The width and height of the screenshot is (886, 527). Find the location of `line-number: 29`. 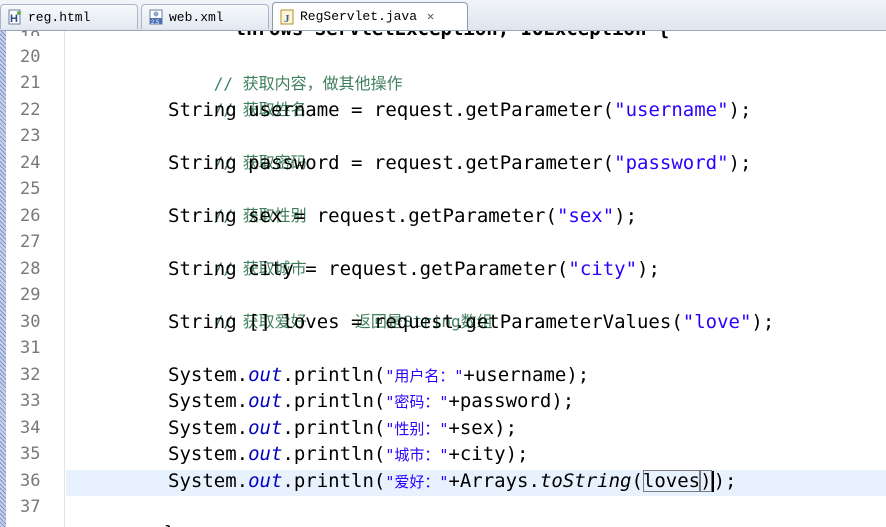

line-number: 29 is located at coordinates (30, 295).